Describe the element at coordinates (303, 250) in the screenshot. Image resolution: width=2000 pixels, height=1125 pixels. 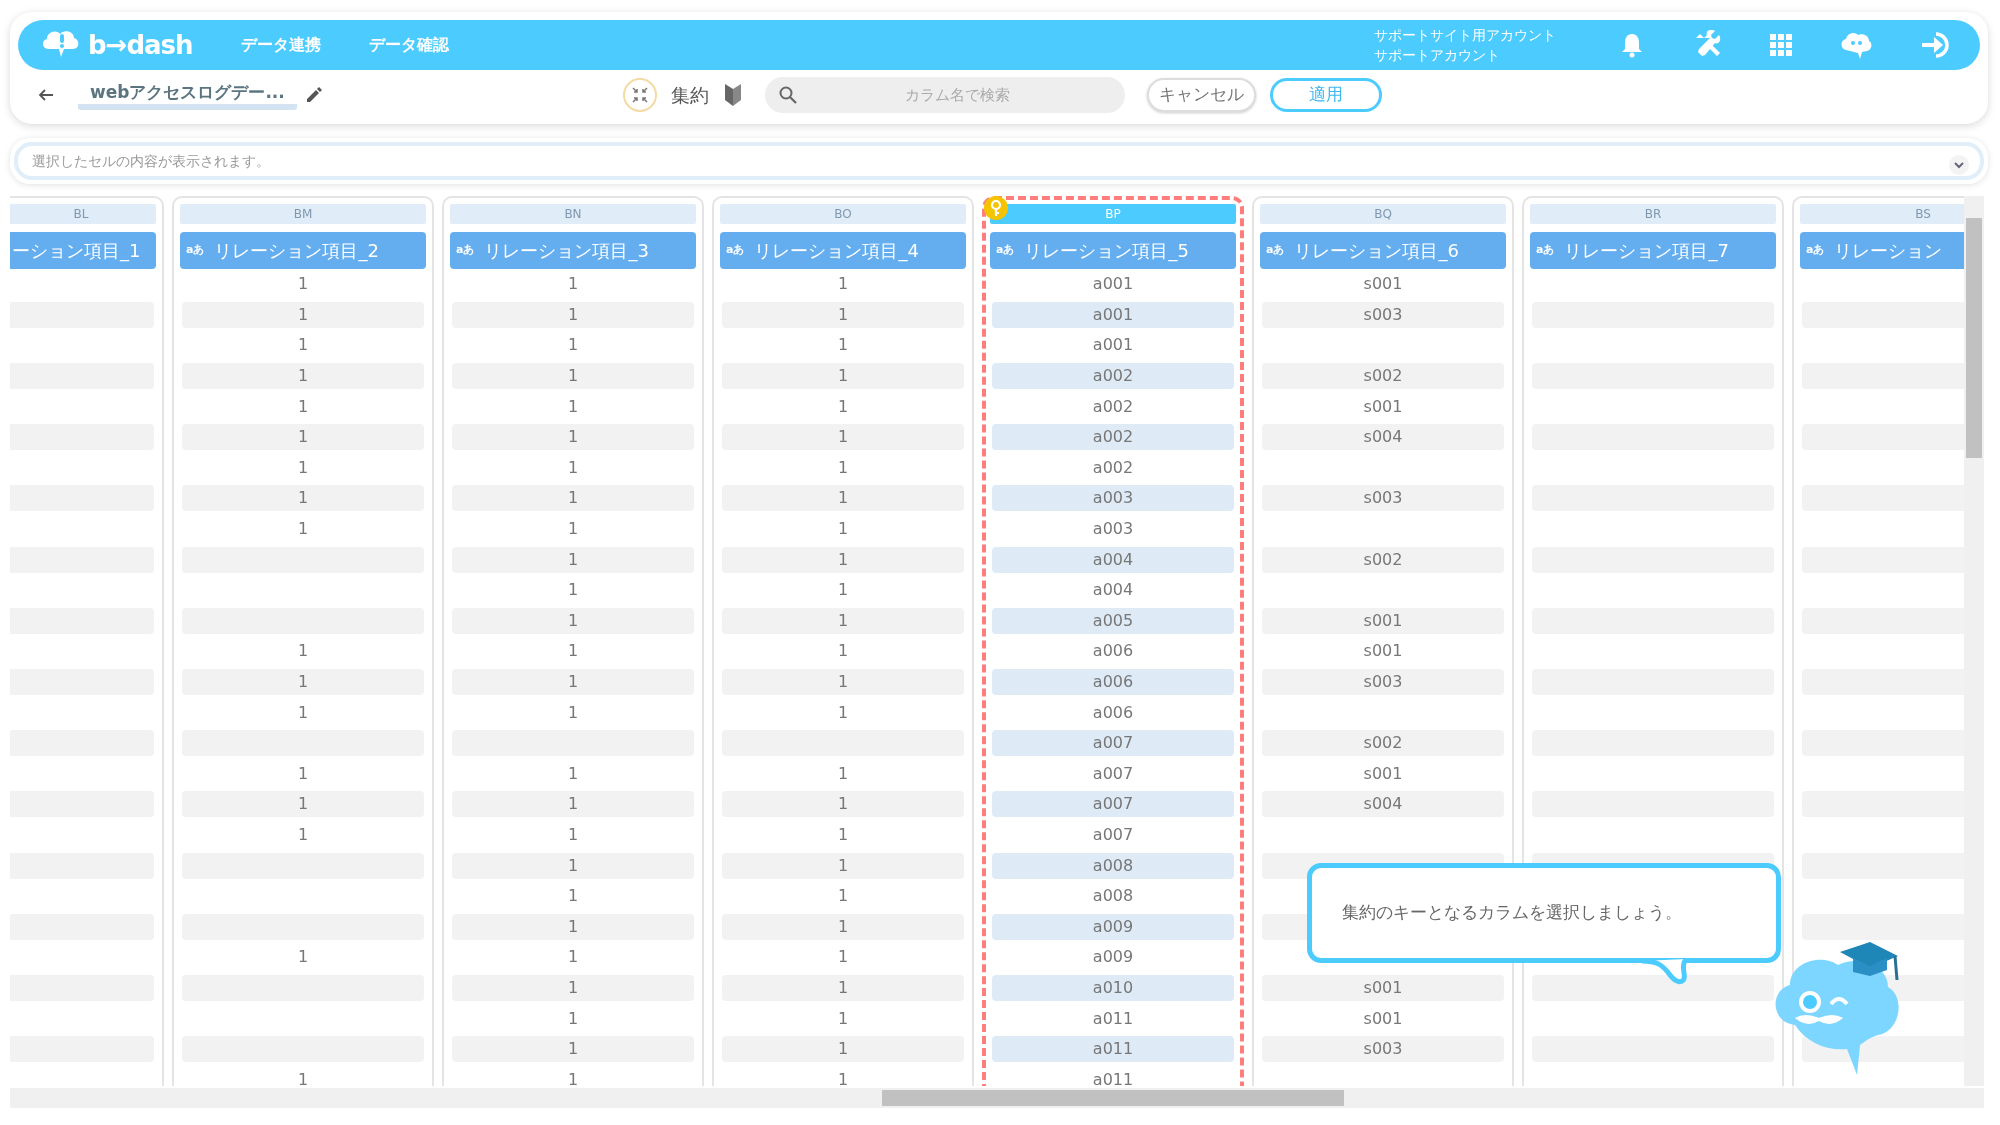
I see `column-header: aあ リレーション項目_2` at that location.